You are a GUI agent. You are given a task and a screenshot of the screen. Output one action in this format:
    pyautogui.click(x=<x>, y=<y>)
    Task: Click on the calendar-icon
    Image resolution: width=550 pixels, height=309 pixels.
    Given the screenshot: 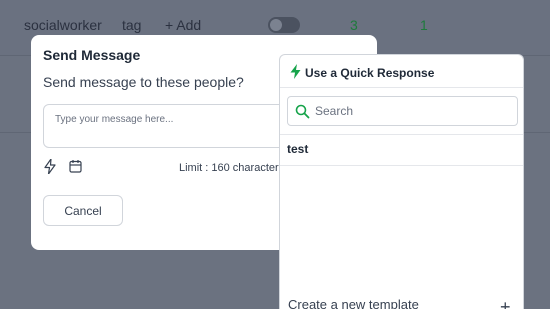 What is the action you would take?
    pyautogui.click(x=75, y=166)
    